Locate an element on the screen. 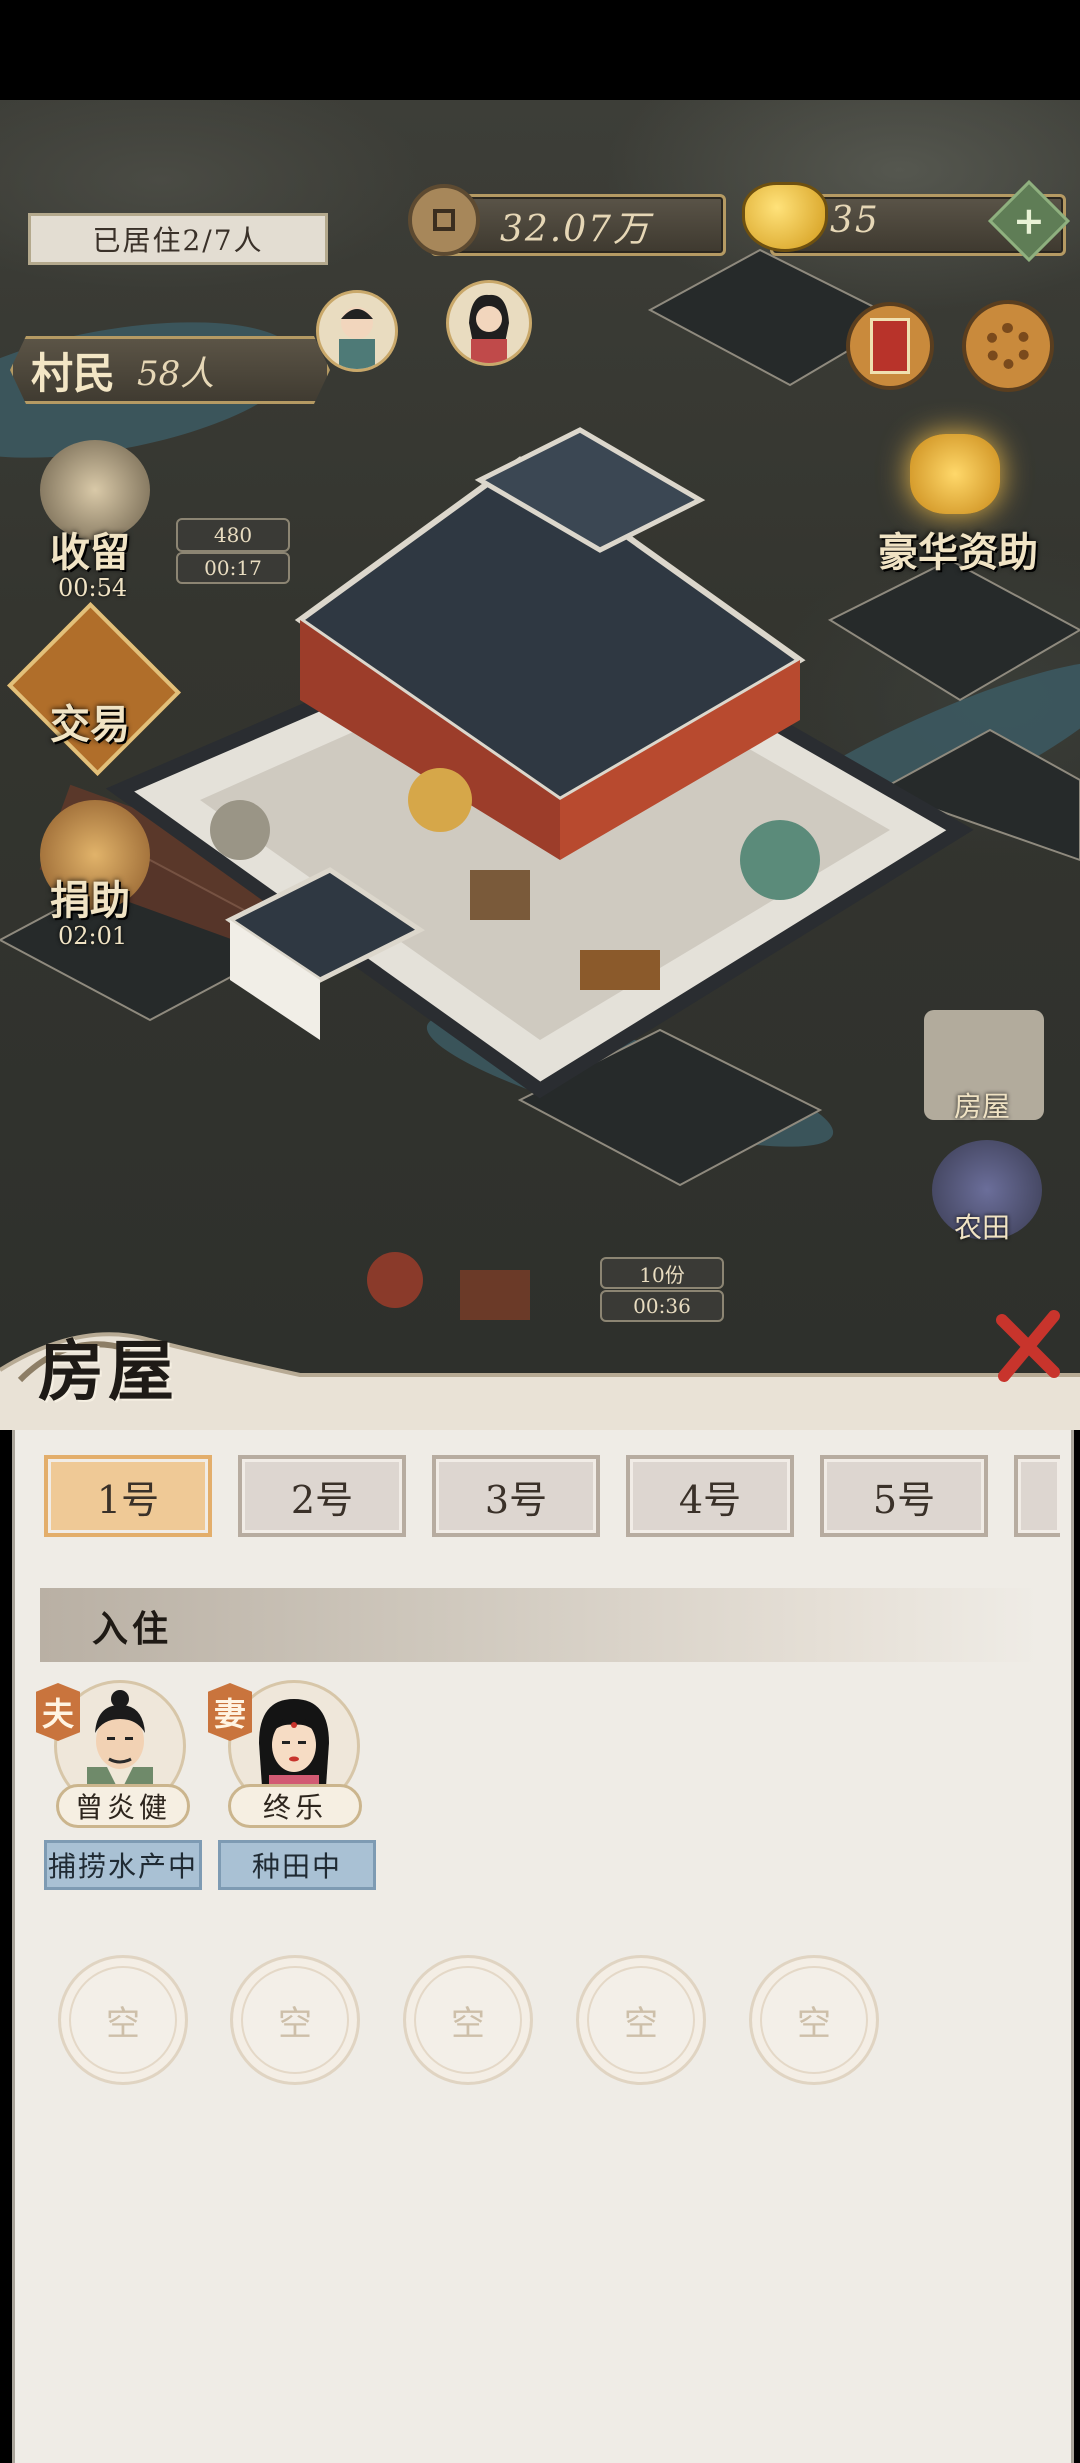 This screenshot has height=2463, width=1080. gold-value: 35 is located at coordinates (855, 220).